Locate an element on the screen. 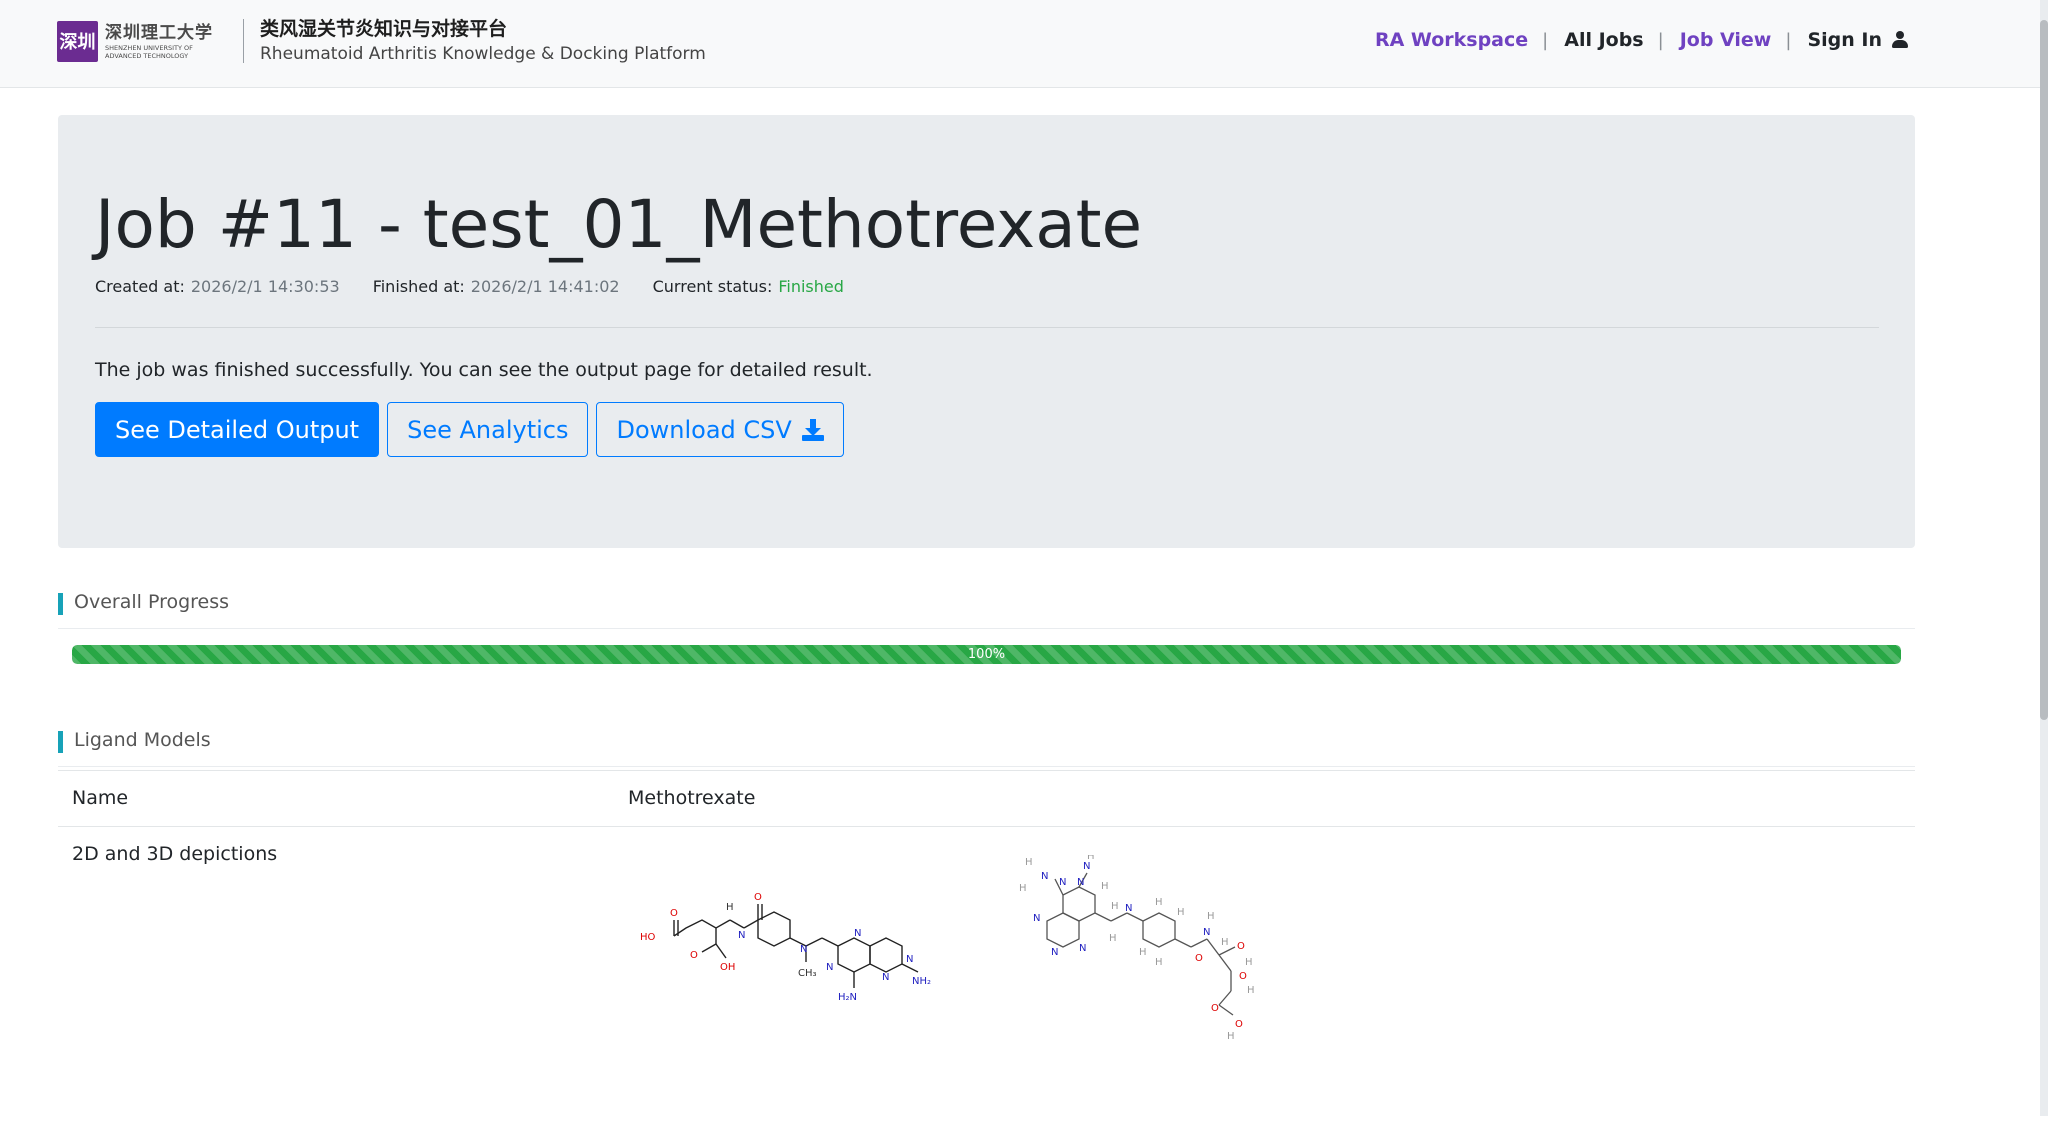 Image resolution: width=2048 pixels, height=1127 pixels. see-analytics-button: See Analytics is located at coordinates (488, 429).